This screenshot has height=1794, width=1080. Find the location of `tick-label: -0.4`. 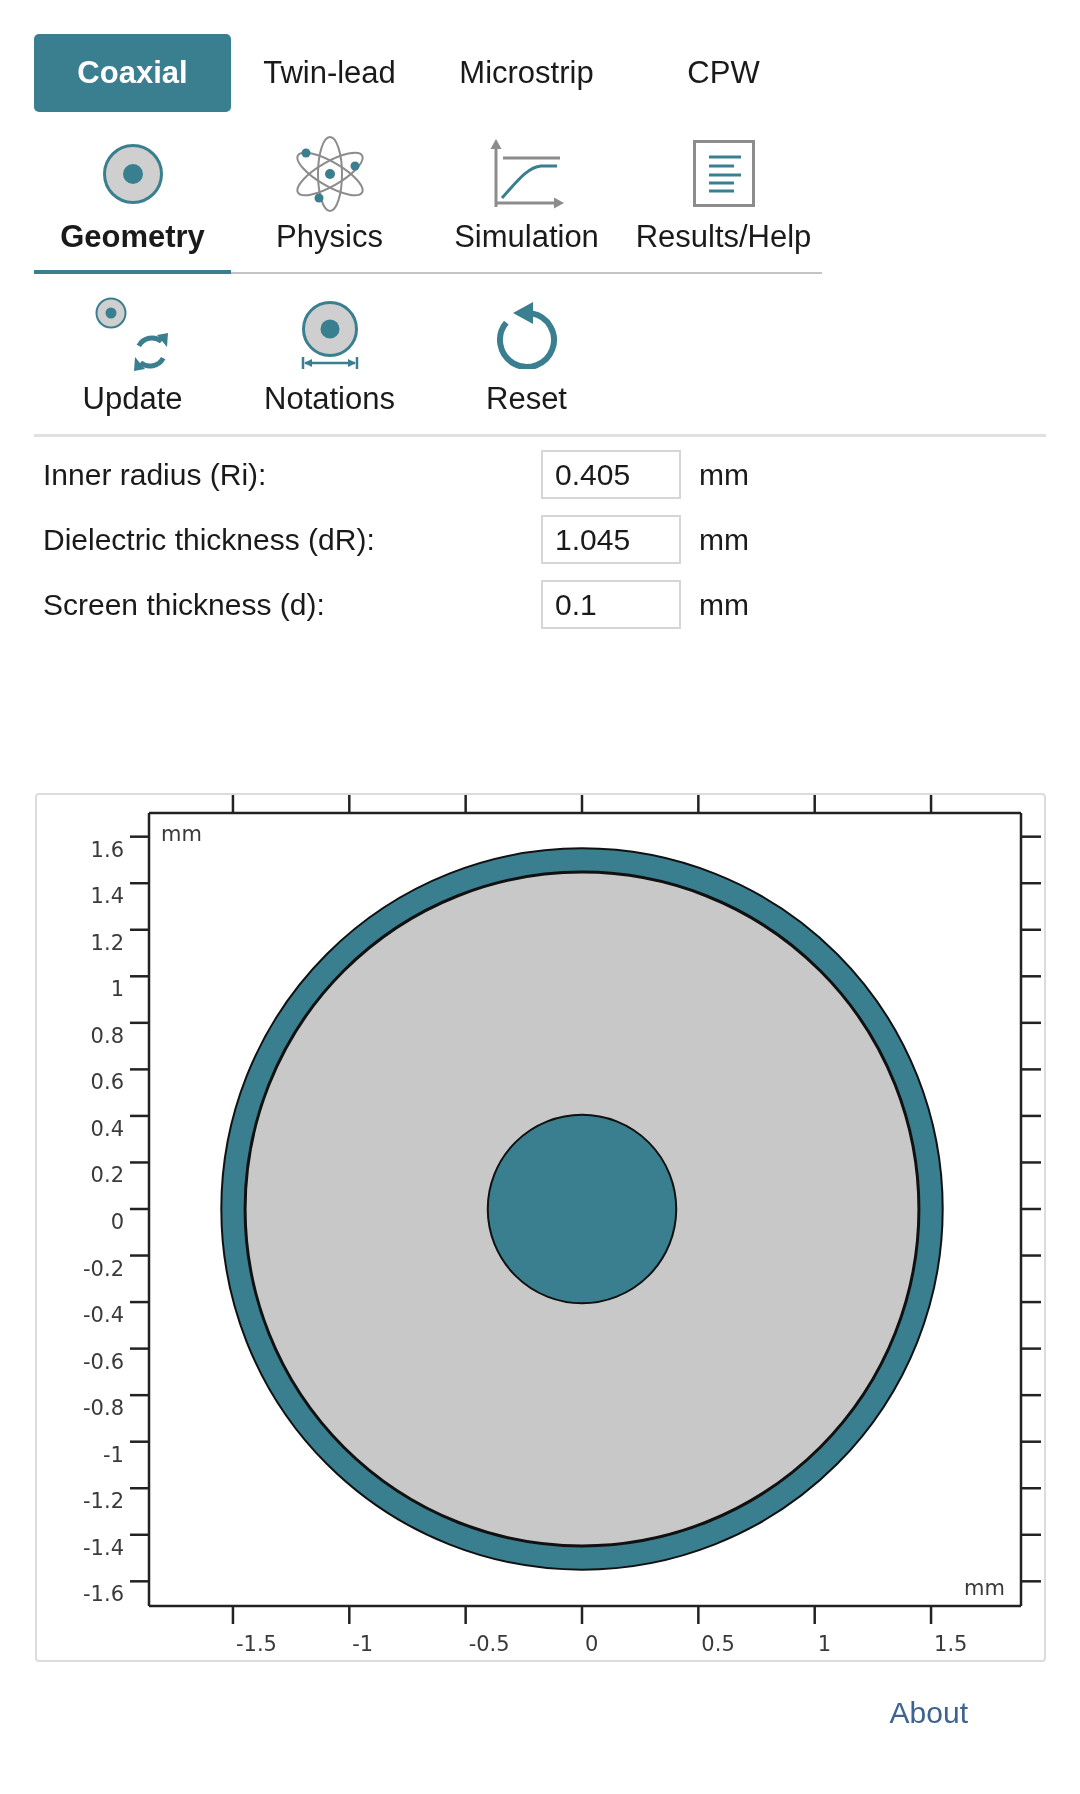

tick-label: -0.4 is located at coordinates (103, 1315).